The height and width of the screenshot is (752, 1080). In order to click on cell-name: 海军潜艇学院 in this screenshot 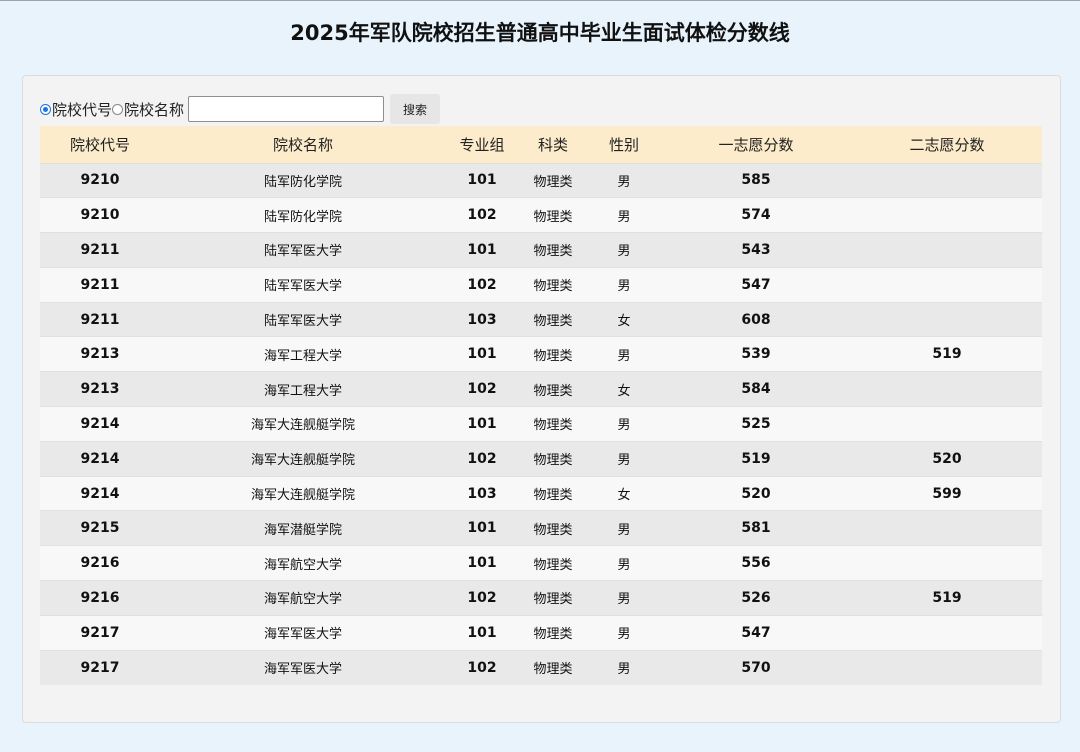, I will do `click(302, 530)`.